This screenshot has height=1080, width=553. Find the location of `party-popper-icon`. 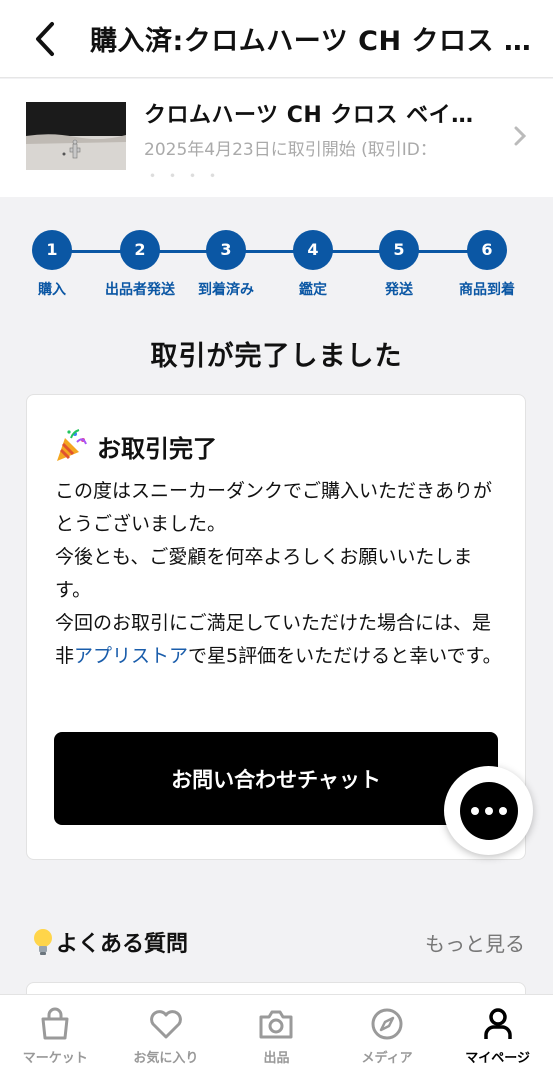

party-popper-icon is located at coordinates (72, 445).